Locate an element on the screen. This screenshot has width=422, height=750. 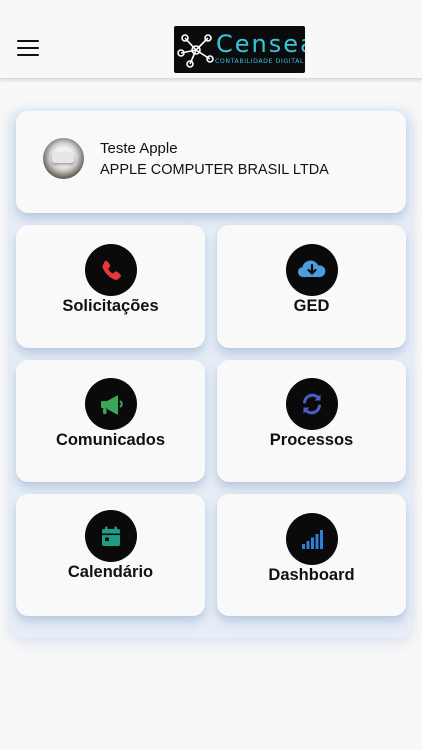
tile-dashboard: Dashboard is located at coordinates (311, 555).